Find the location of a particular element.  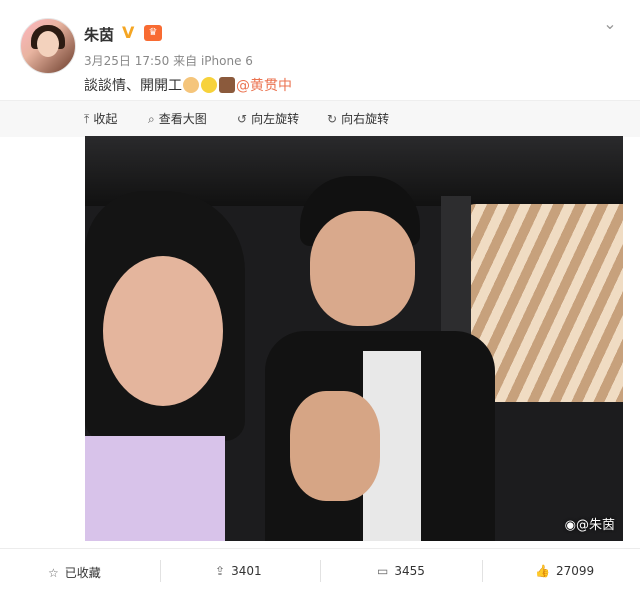

repost-button: ⇪ 3401 is located at coordinates (238, 571).